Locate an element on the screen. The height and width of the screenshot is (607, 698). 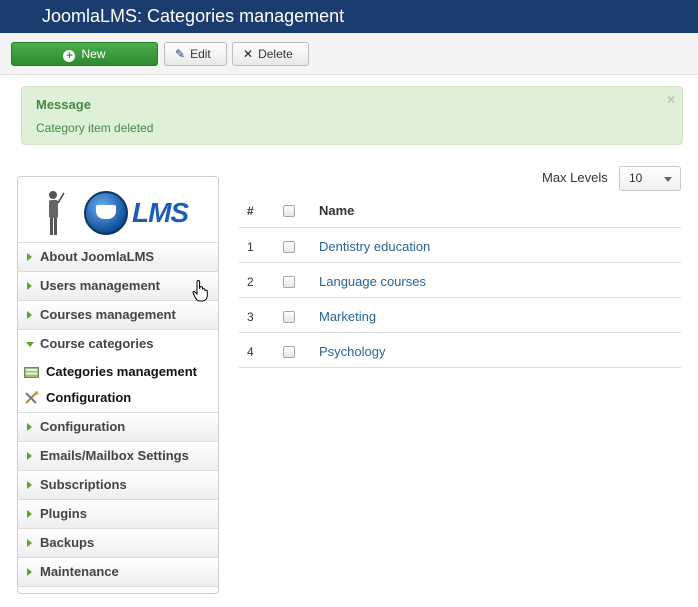
column-header-number: # is located at coordinates (250, 211).